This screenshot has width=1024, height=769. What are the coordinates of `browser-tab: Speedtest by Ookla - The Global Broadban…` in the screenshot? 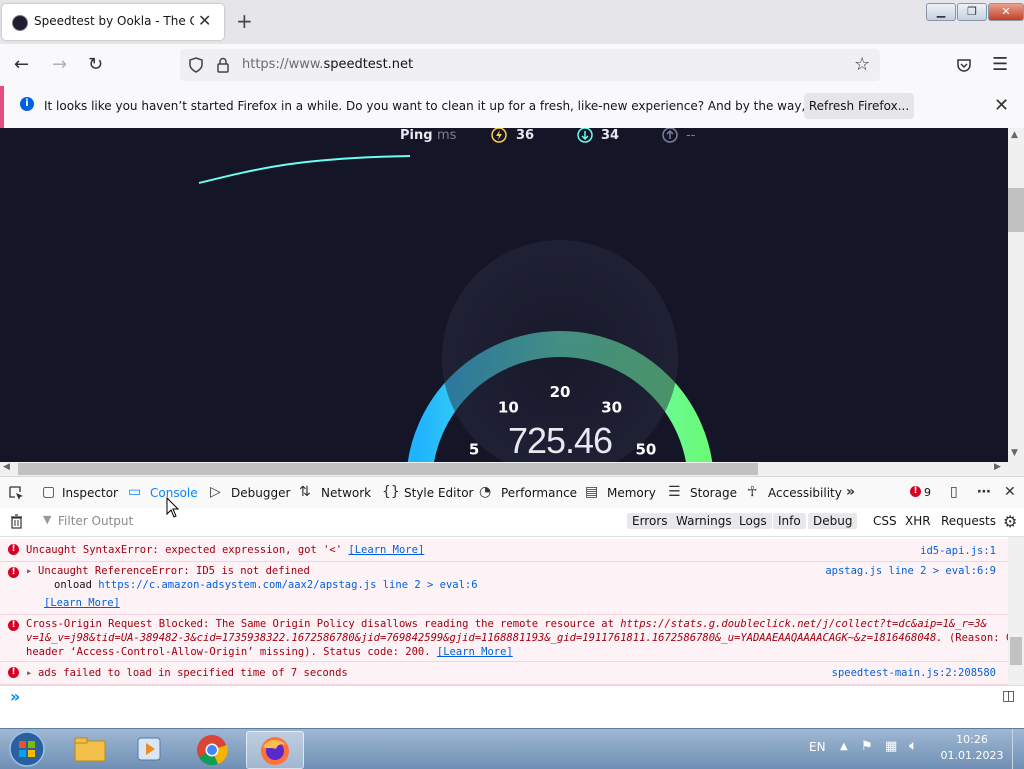 It's located at (113, 22).